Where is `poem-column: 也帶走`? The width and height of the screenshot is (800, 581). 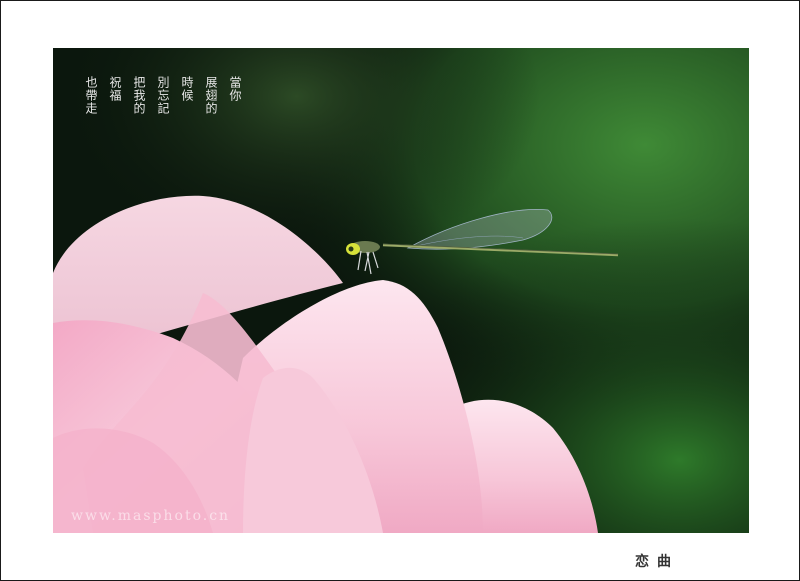
poem-column: 也帶走 is located at coordinates (91, 95).